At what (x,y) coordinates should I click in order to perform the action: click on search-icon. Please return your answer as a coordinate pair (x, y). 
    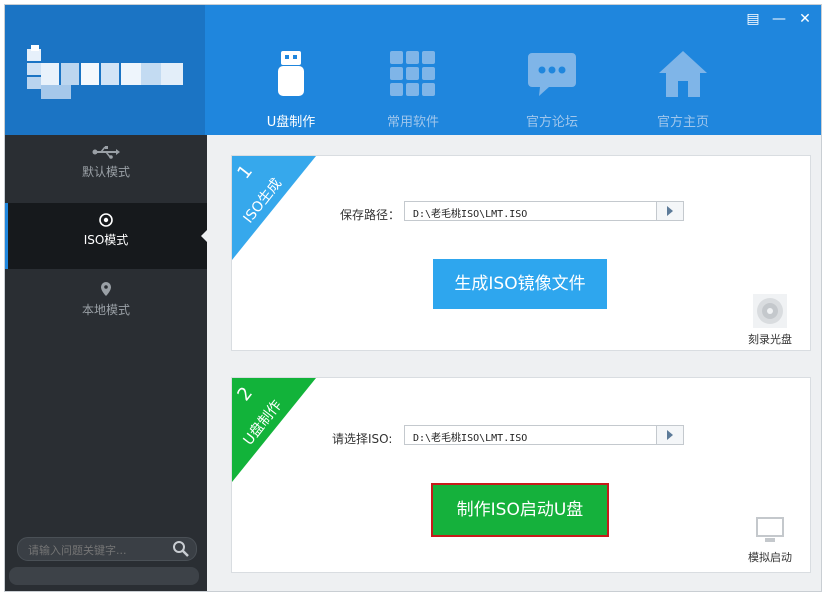
    Looking at the image, I should click on (181, 549).